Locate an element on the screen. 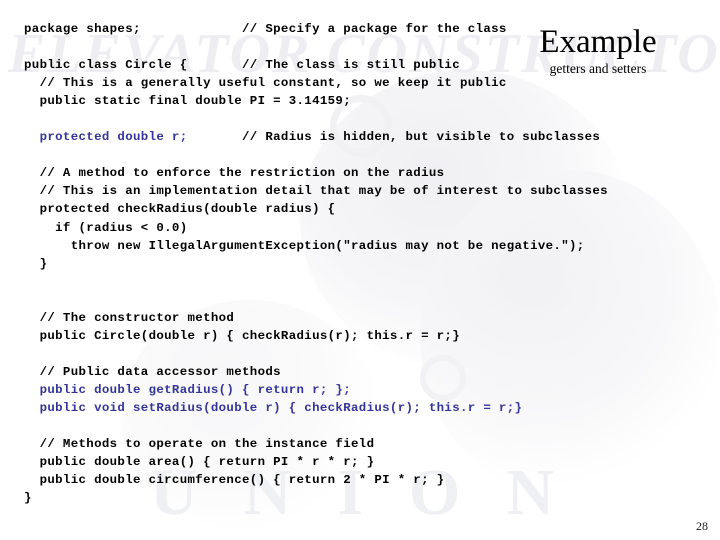  code-line: public double getRadius() { return r; }; is located at coordinates (187, 389).